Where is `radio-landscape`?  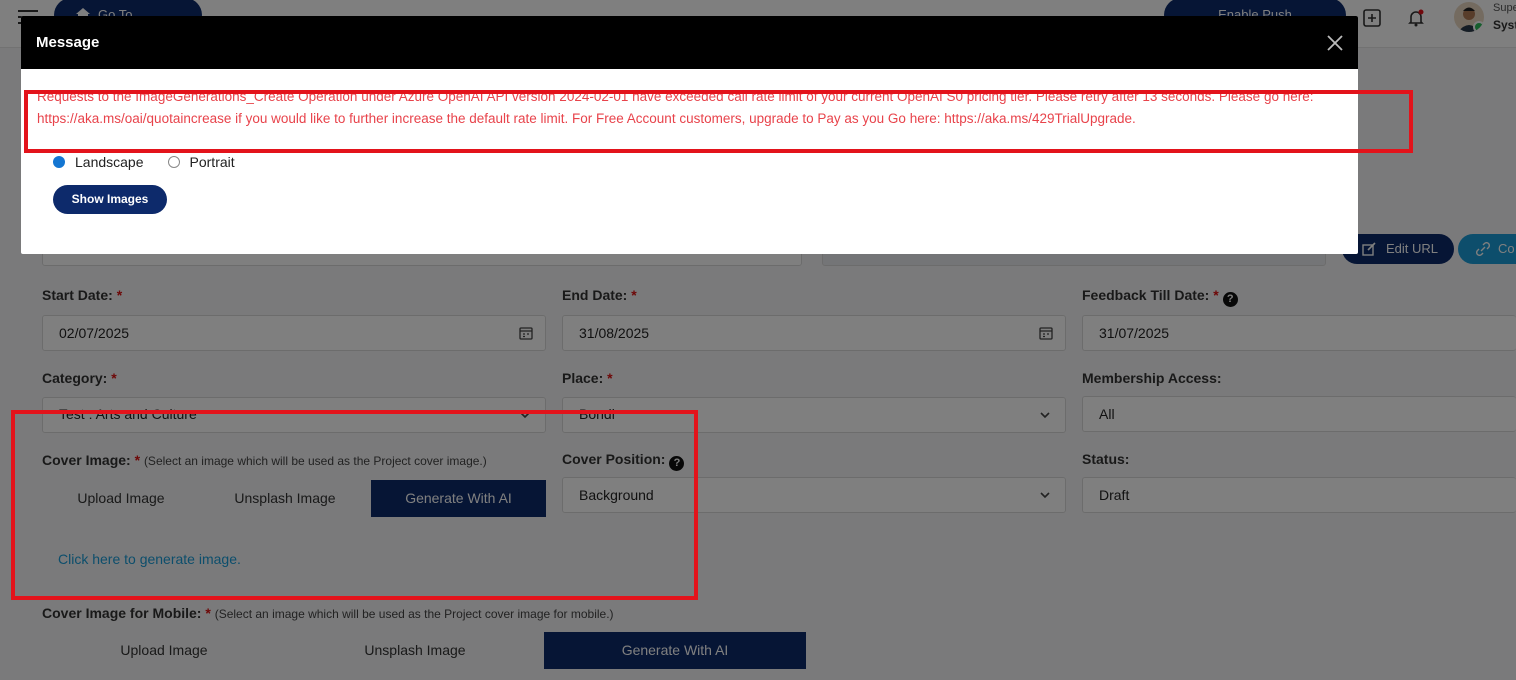 radio-landscape is located at coordinates (59, 162).